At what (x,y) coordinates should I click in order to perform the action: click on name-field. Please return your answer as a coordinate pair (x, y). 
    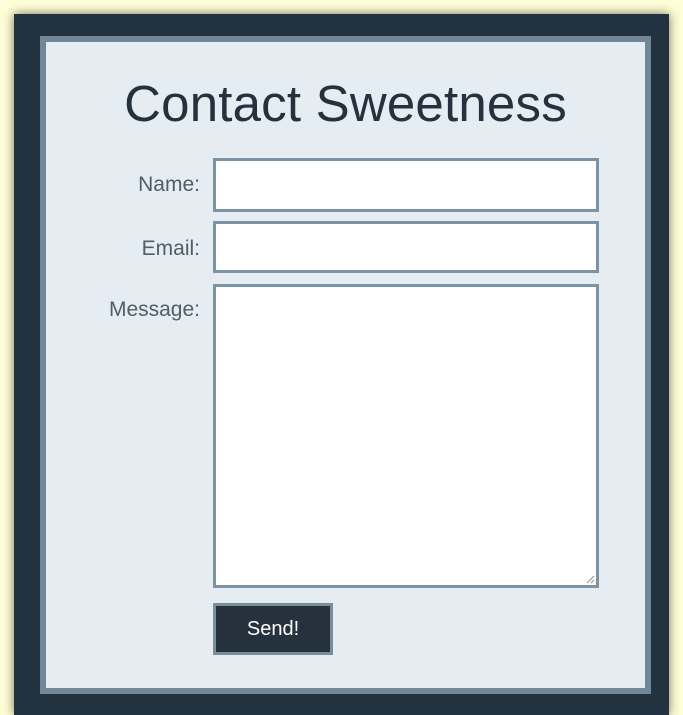
    Looking at the image, I should click on (406, 185).